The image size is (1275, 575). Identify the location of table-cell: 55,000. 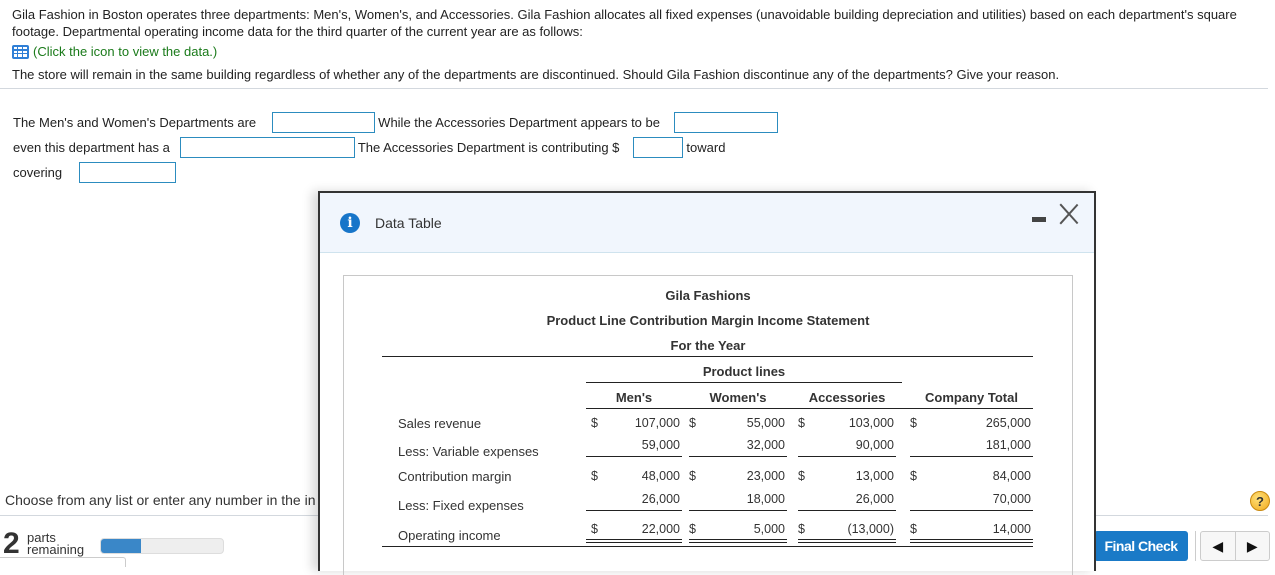
(765, 423).